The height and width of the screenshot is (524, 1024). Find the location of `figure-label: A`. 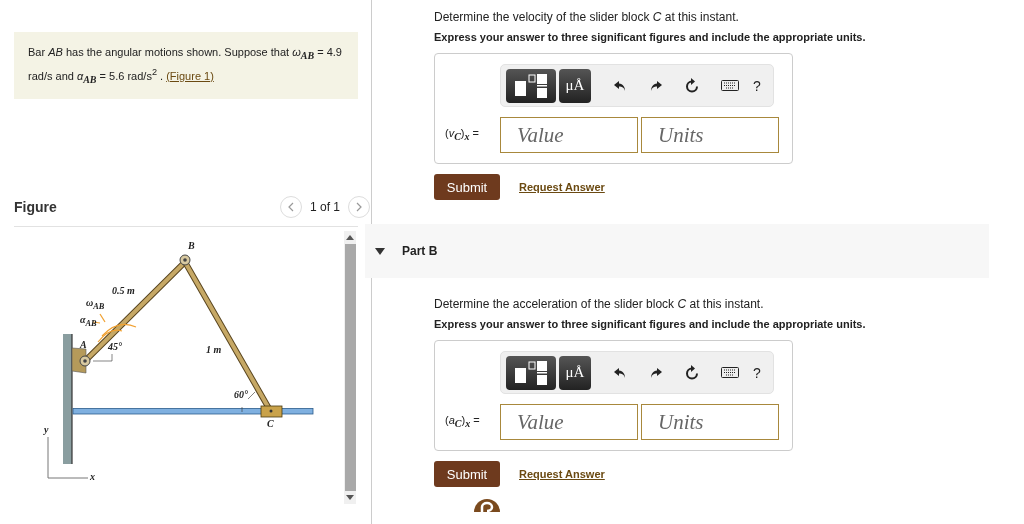

figure-label: A is located at coordinates (83, 345).